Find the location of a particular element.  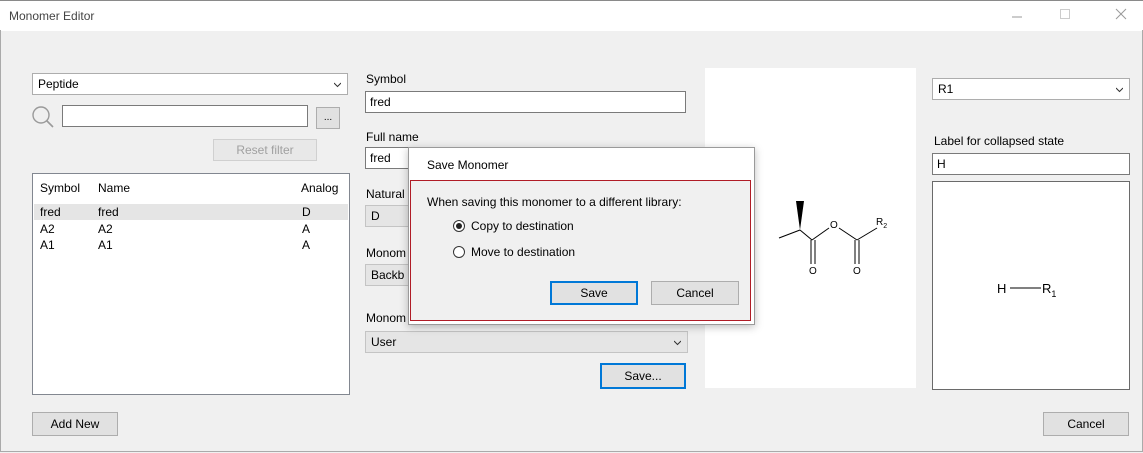

monomer-library-label: Monom is located at coordinates (386, 318).